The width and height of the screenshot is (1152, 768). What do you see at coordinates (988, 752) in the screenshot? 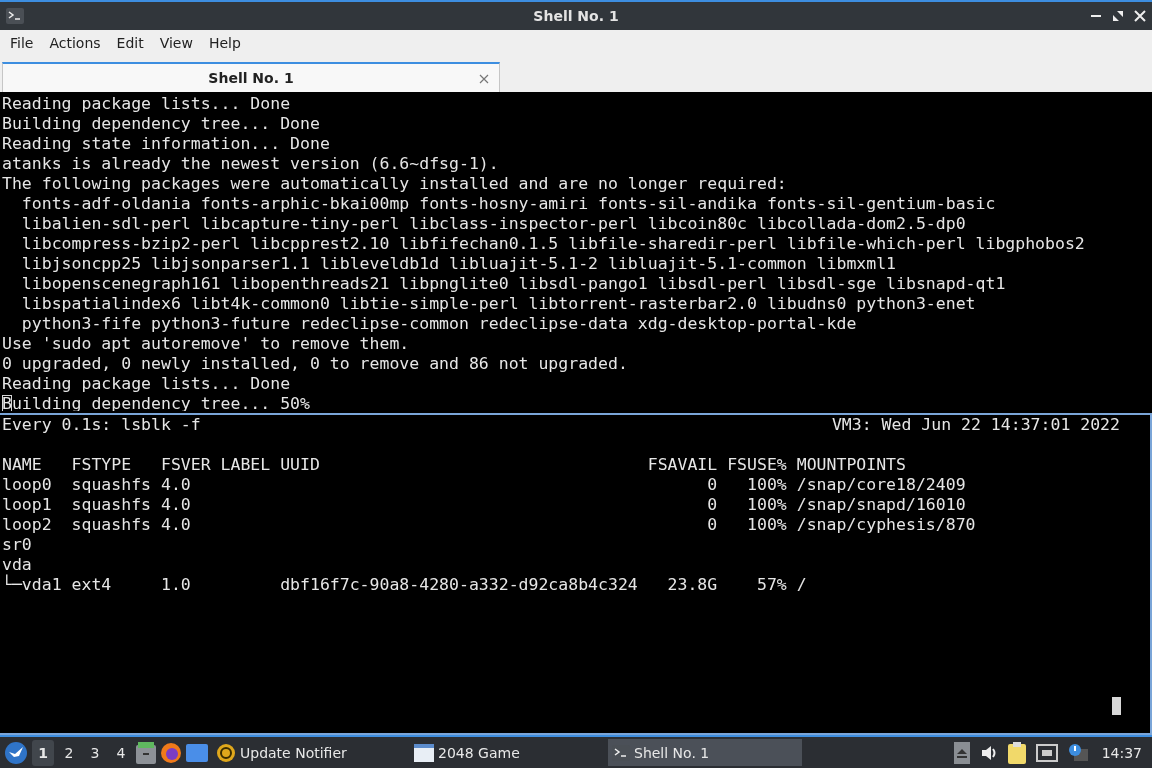
I see `speaker-icon` at bounding box center [988, 752].